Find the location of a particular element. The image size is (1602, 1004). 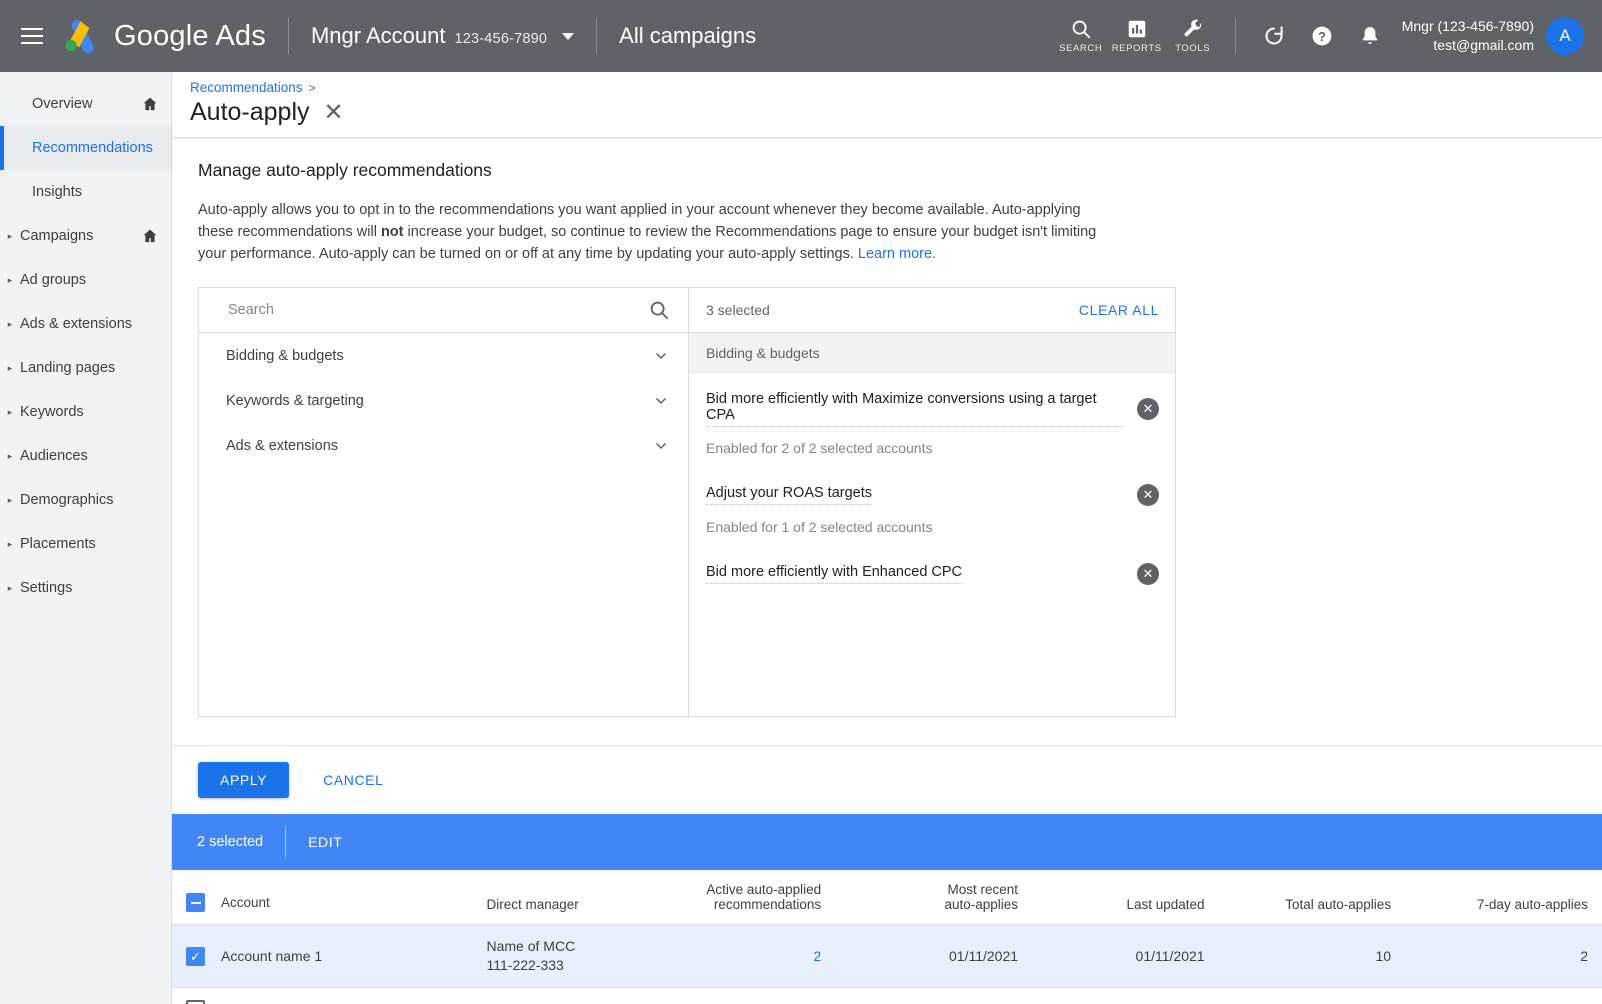

sidebar-item-keywords: ▸ Keywords is located at coordinates (85, 412).